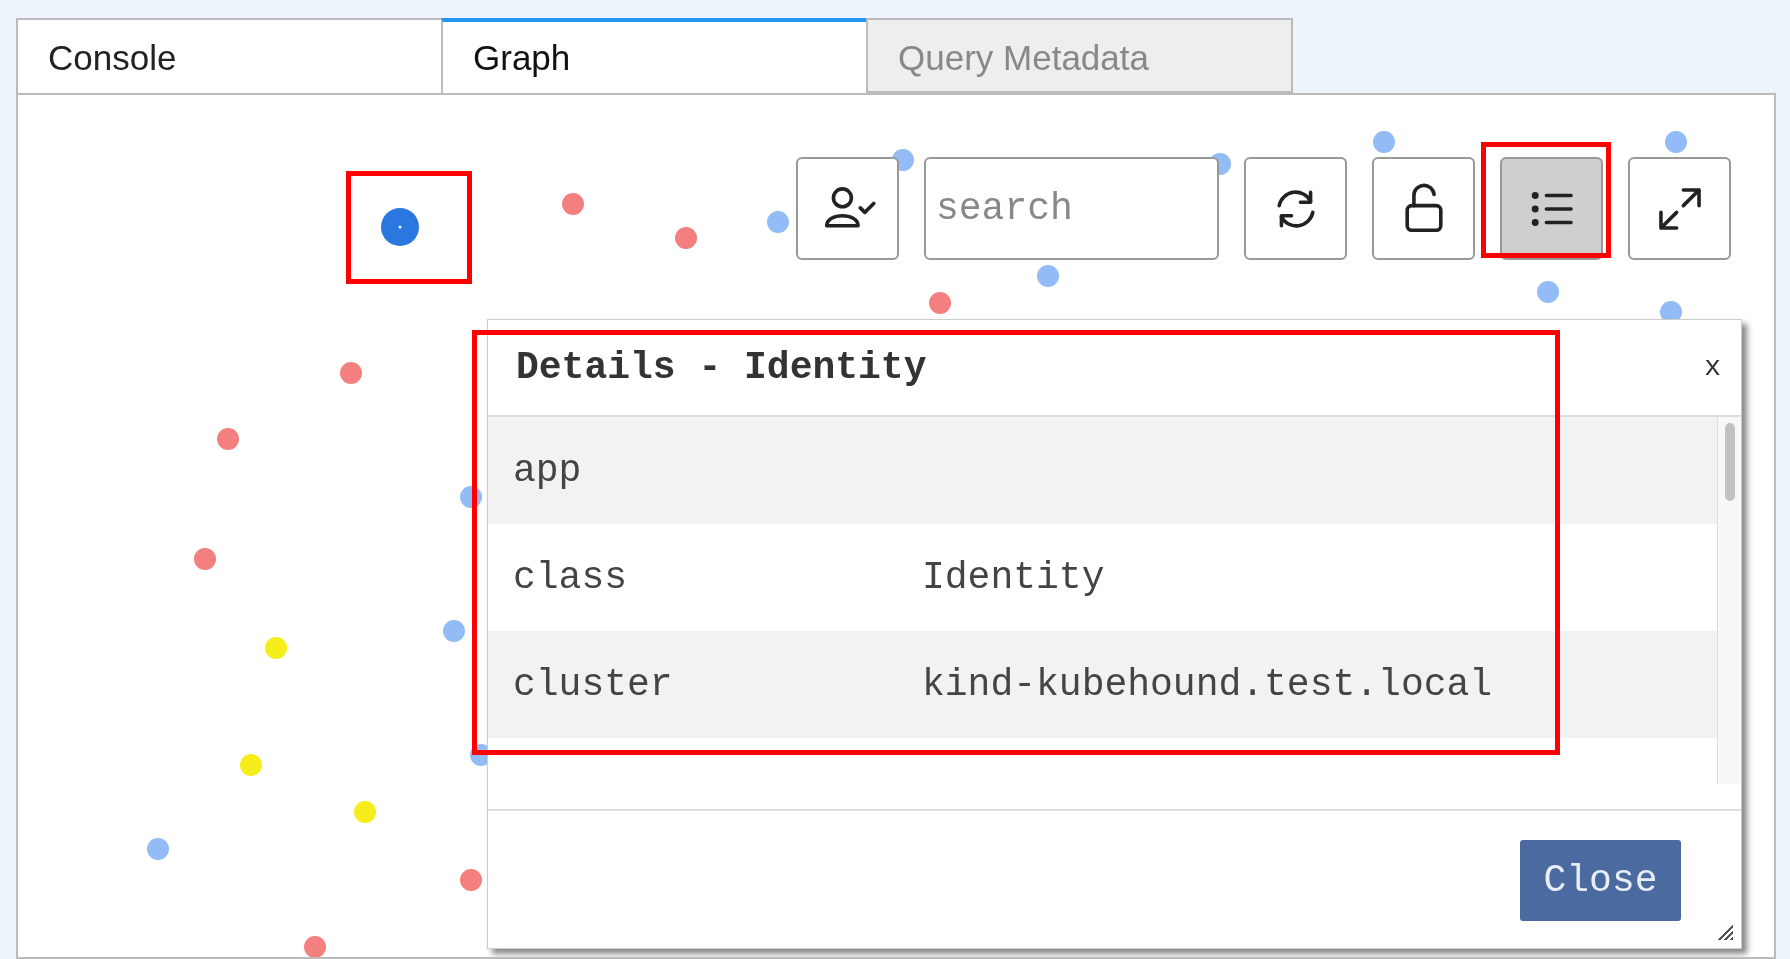 The width and height of the screenshot is (1790, 959). What do you see at coordinates (593, 684) in the screenshot?
I see `property-name: cluster` at bounding box center [593, 684].